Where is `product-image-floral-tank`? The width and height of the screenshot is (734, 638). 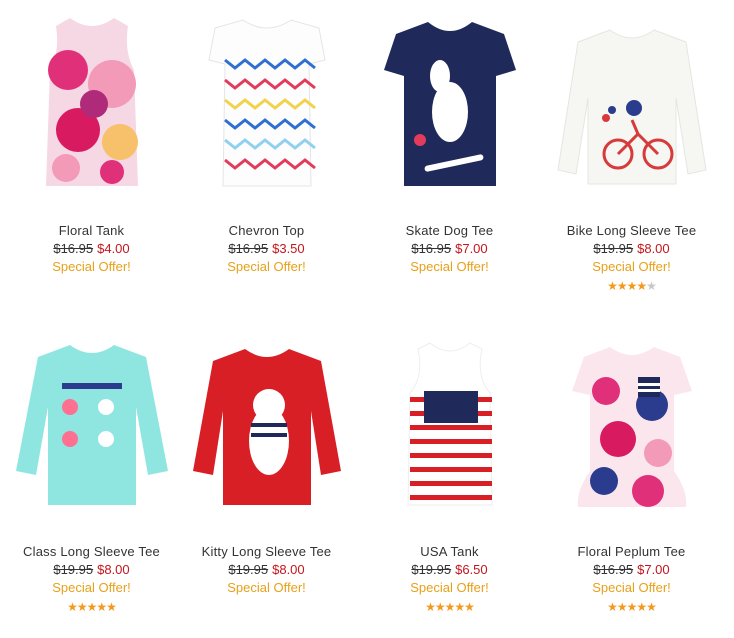 product-image-floral-tank is located at coordinates (91, 95).